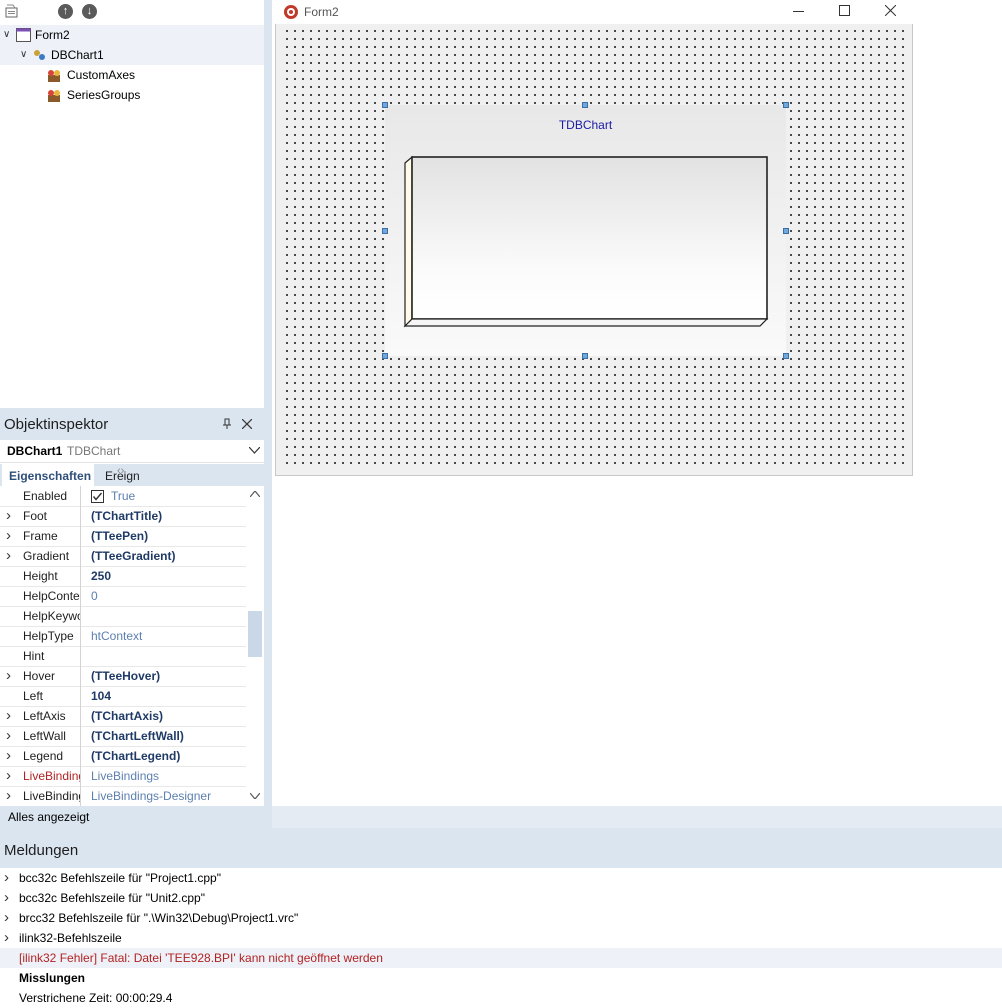  Describe the element at coordinates (44, 736) in the screenshot. I see `property-name: LeftWall` at that location.